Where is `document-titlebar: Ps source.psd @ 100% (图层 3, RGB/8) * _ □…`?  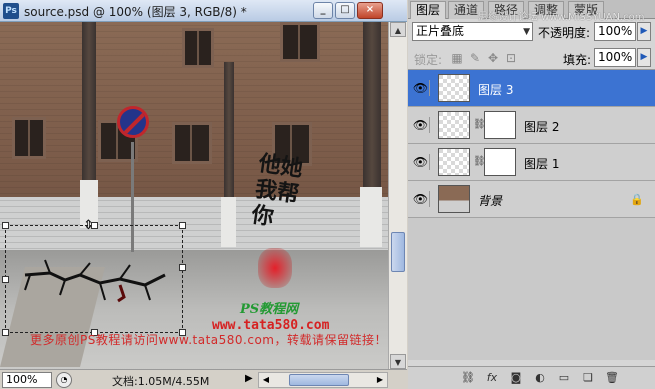
document-titlebar: Ps source.psd @ 100% (图层 3, RGB/8) * _ □… is located at coordinates (203, 11).